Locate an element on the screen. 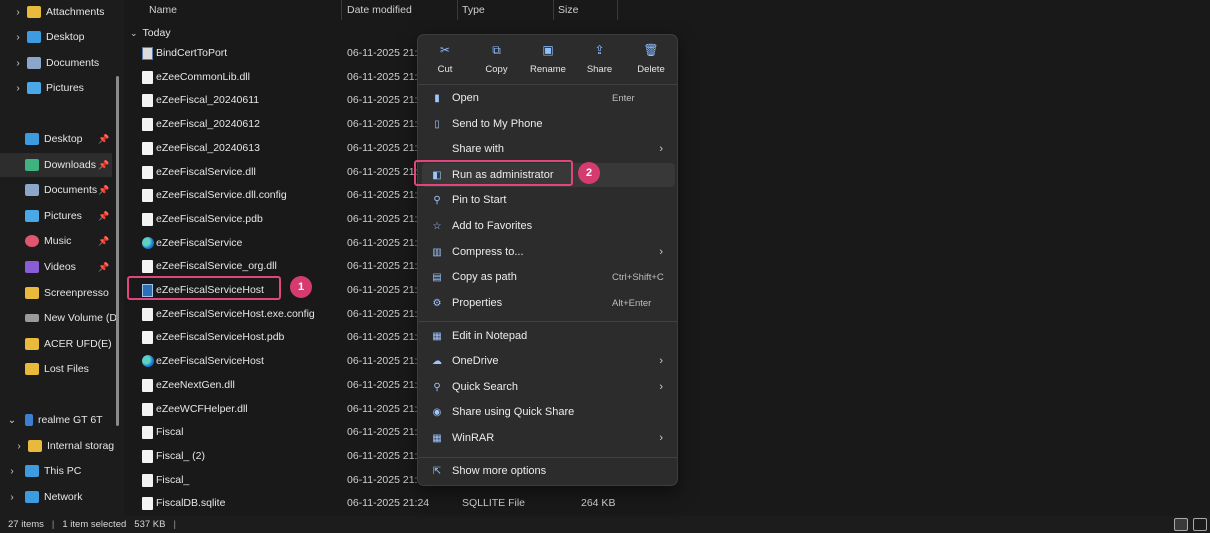  menu-item-edit-in-notepad: ▦ Edit in Notepad is located at coordinates (548, 336).